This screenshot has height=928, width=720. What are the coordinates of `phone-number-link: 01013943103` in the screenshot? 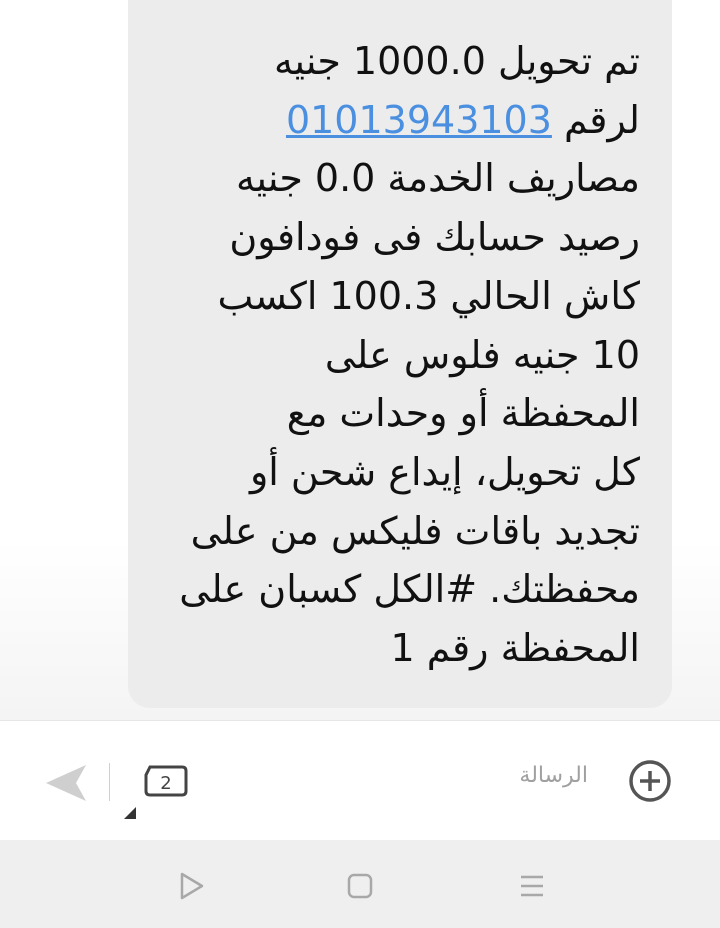 It's located at (419, 120).